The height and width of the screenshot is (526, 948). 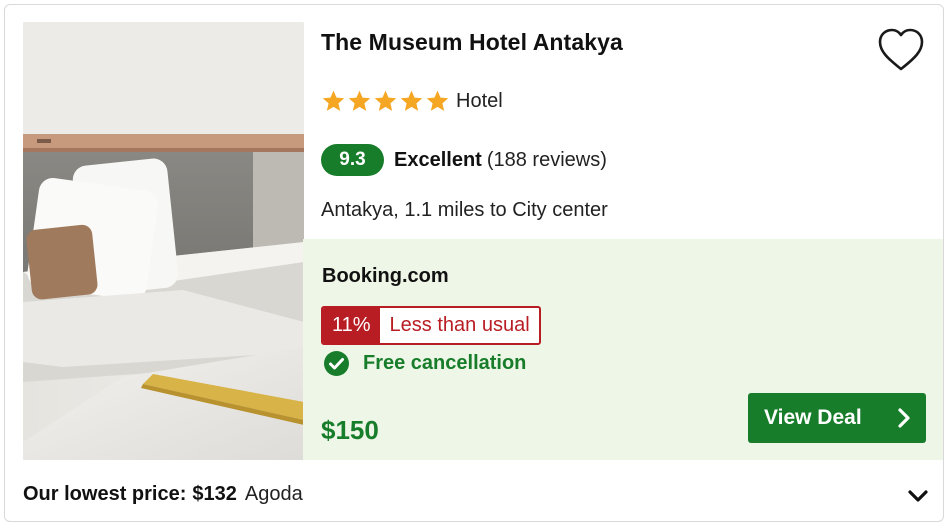 I want to click on check-circle-icon, so click(x=336, y=363).